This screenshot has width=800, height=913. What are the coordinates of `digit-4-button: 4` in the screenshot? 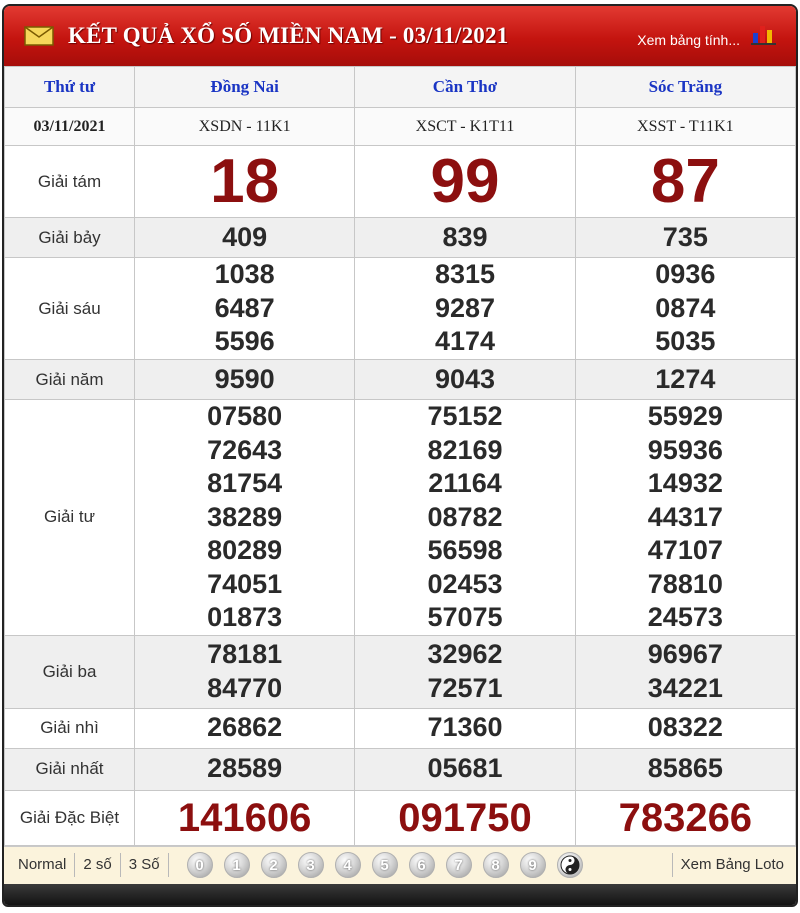 It's located at (347, 865).